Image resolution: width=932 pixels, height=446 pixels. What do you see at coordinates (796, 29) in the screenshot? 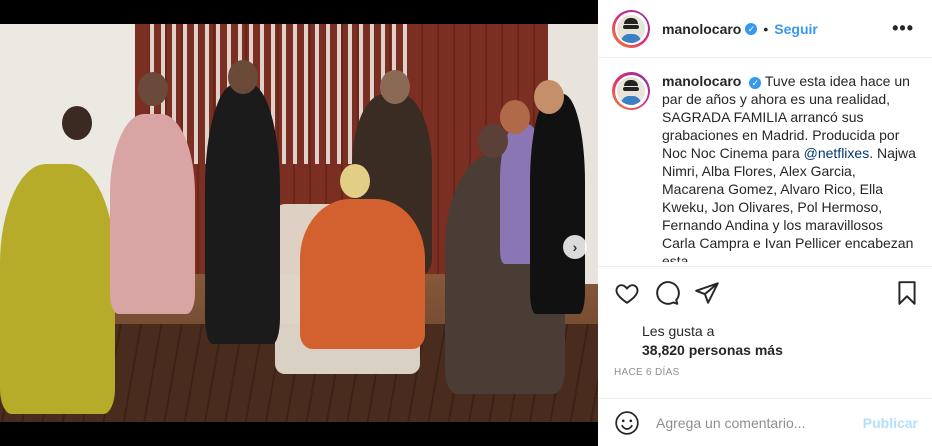
I see `follow-button: Seguir` at bounding box center [796, 29].